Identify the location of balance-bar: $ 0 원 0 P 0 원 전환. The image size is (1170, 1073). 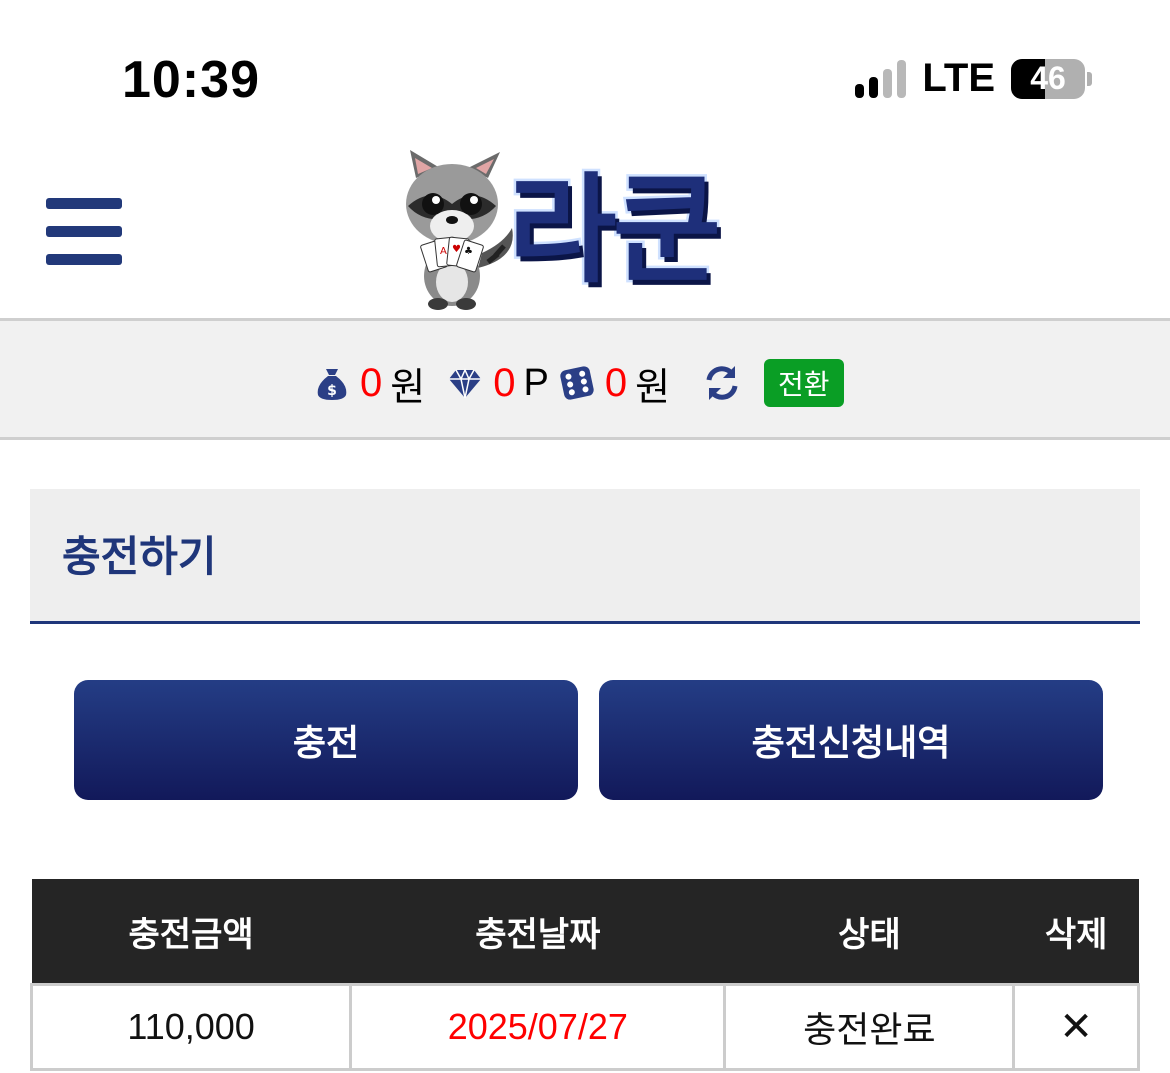
(585, 379).